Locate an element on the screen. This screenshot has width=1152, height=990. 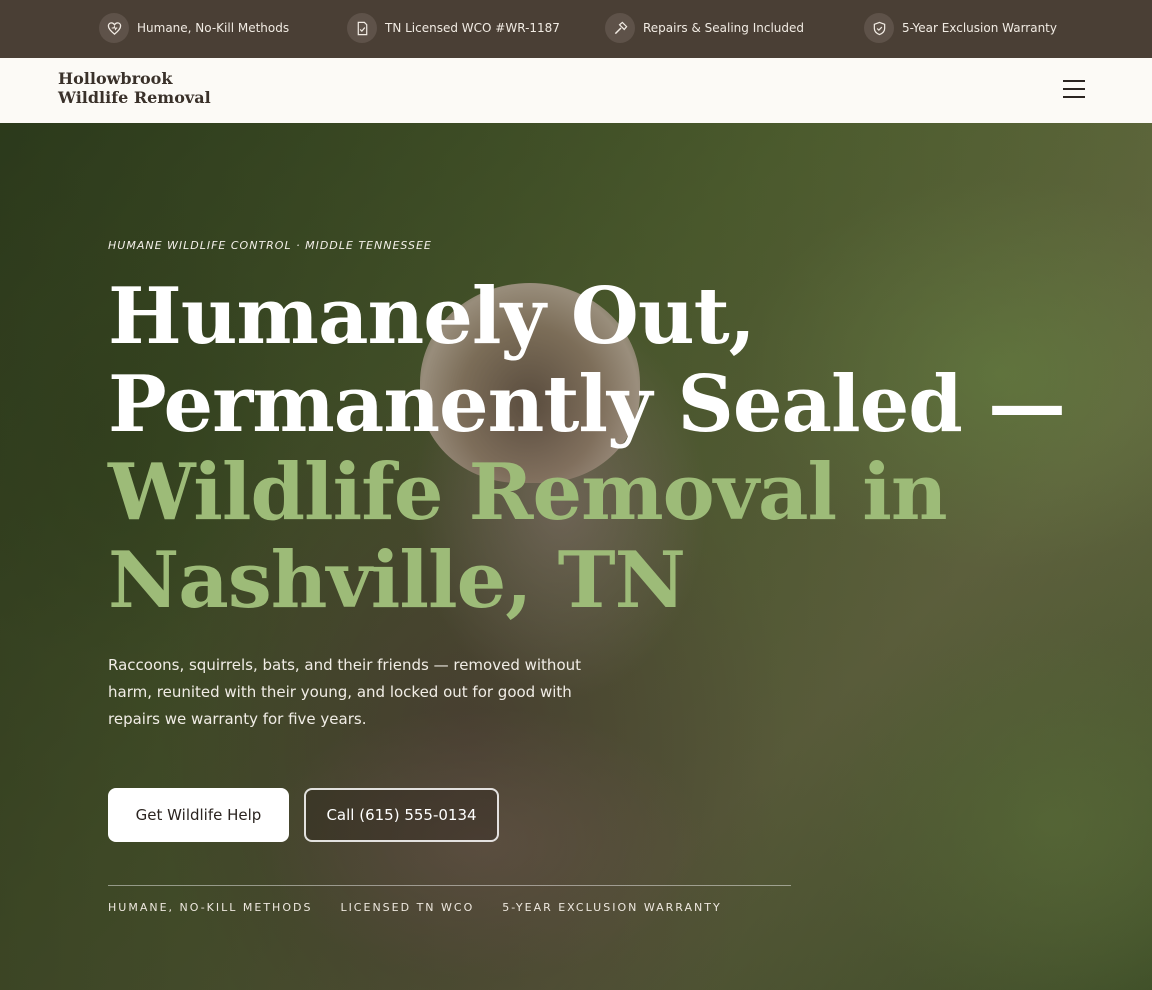
site-header: Hollowbrook Wildlife Removal is located at coordinates (576, 90).